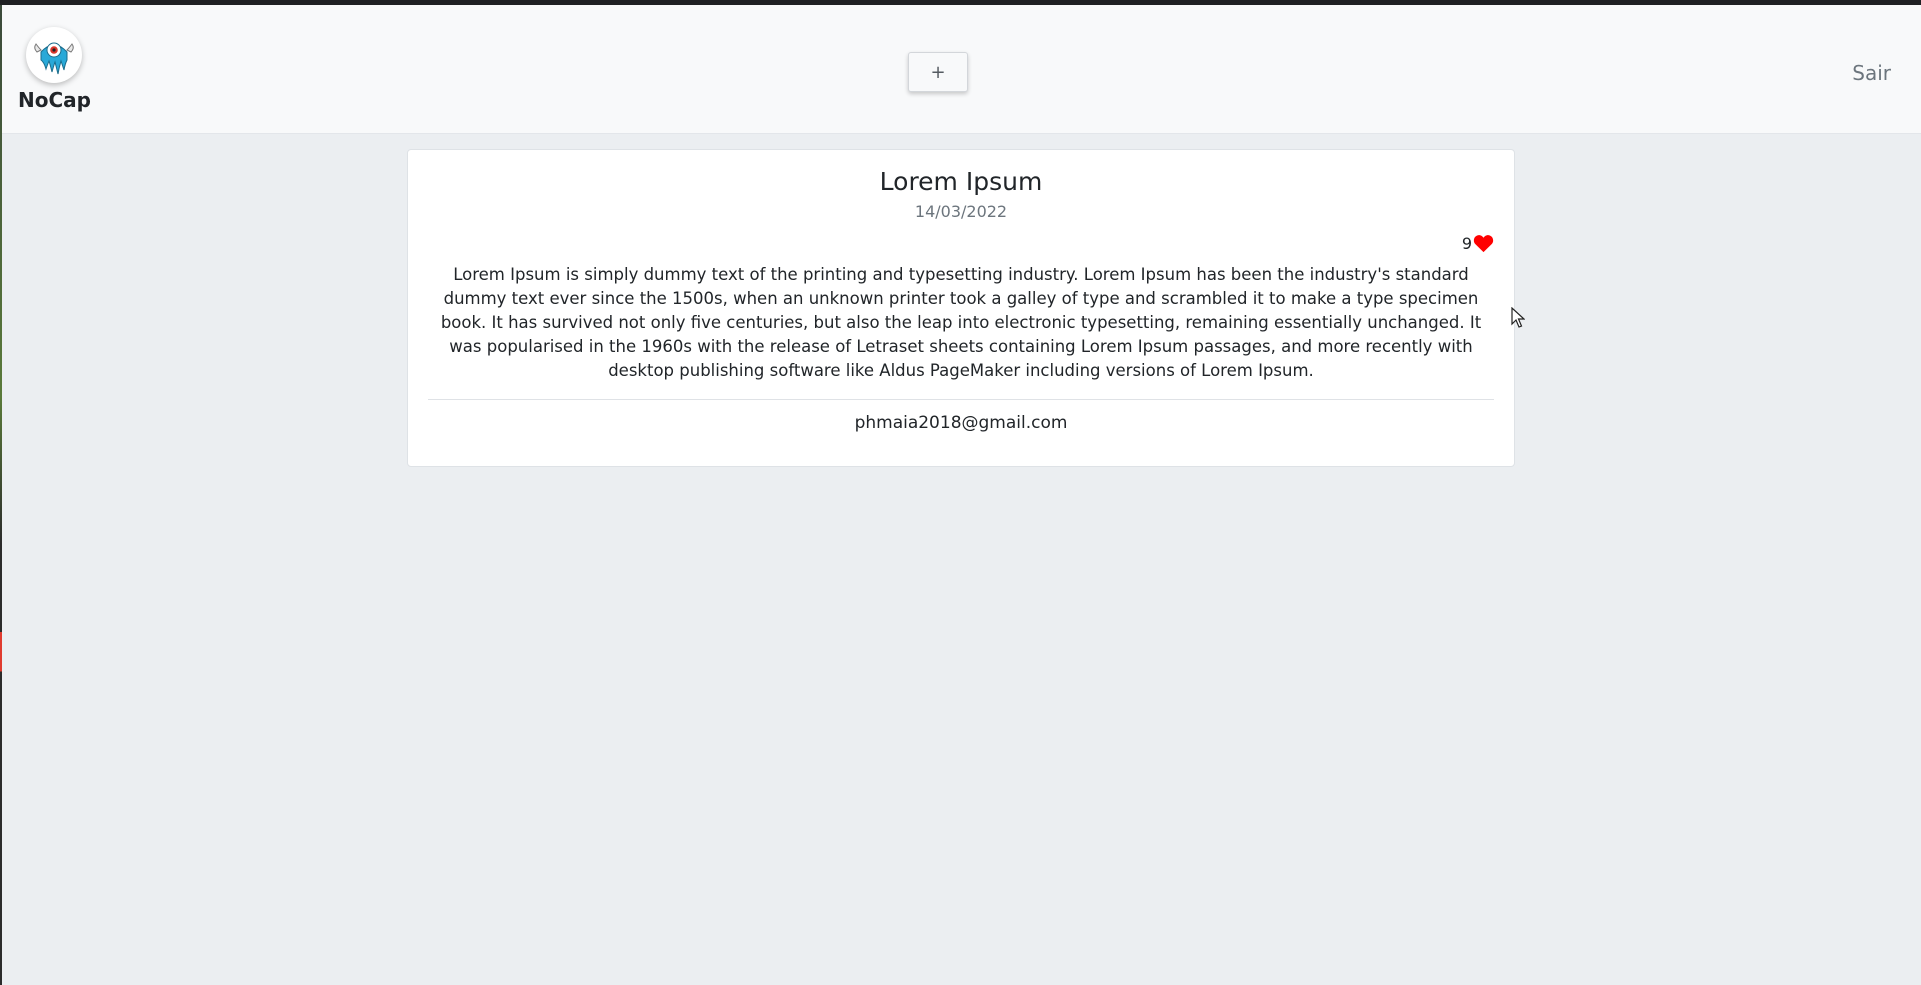 The width and height of the screenshot is (1921, 985). I want to click on brand-name: NoCap, so click(54, 100).